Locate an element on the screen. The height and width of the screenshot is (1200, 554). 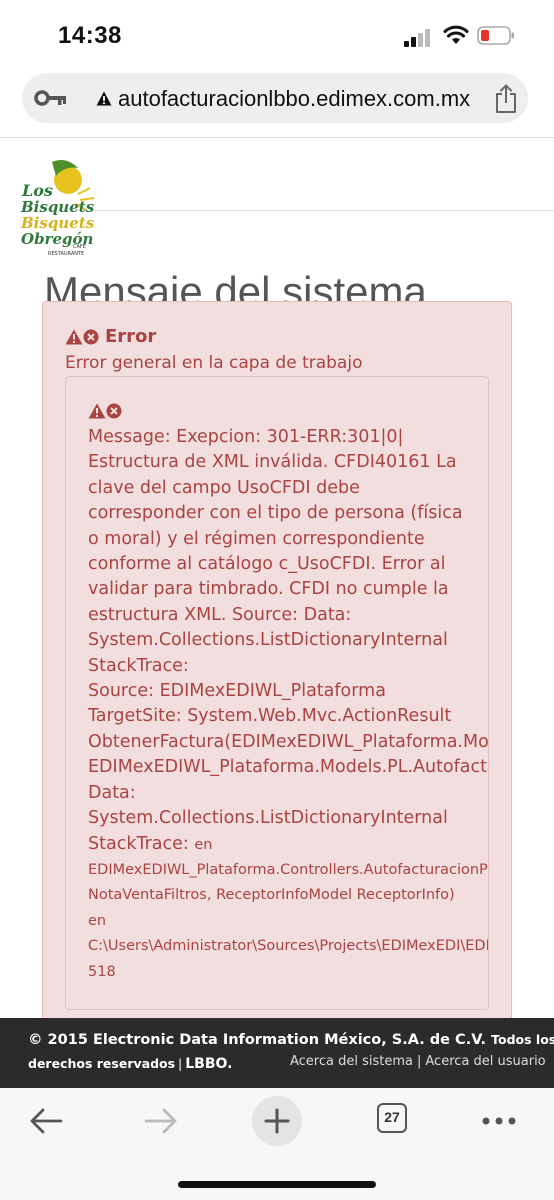
detail-icons is located at coordinates (108, 412).